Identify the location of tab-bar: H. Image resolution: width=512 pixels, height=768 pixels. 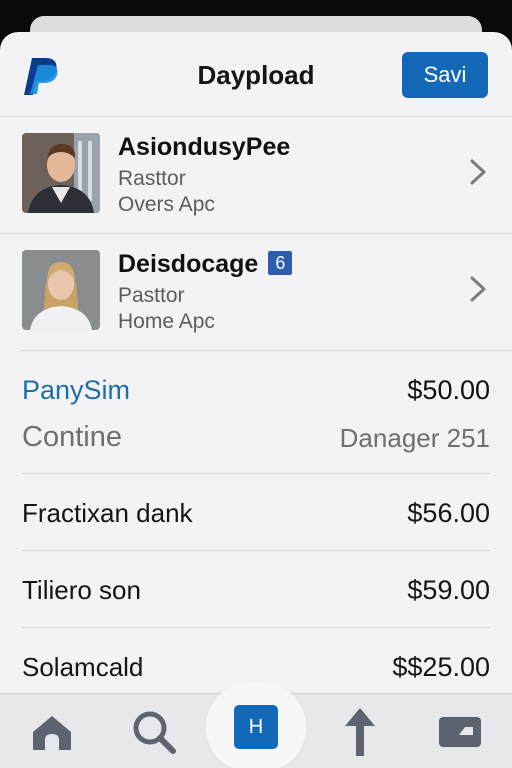
(256, 725).